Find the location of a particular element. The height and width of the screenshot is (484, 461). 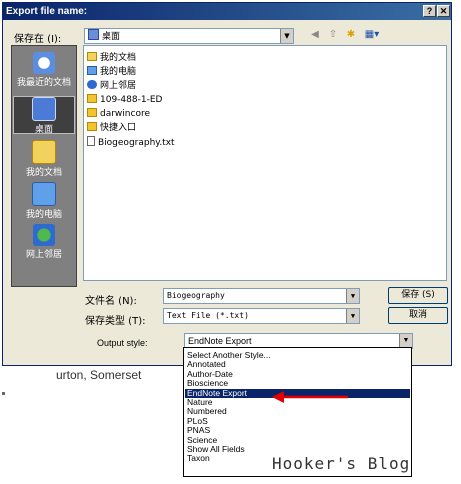

nav-label: 网上邻居 is located at coordinates (43, 255).